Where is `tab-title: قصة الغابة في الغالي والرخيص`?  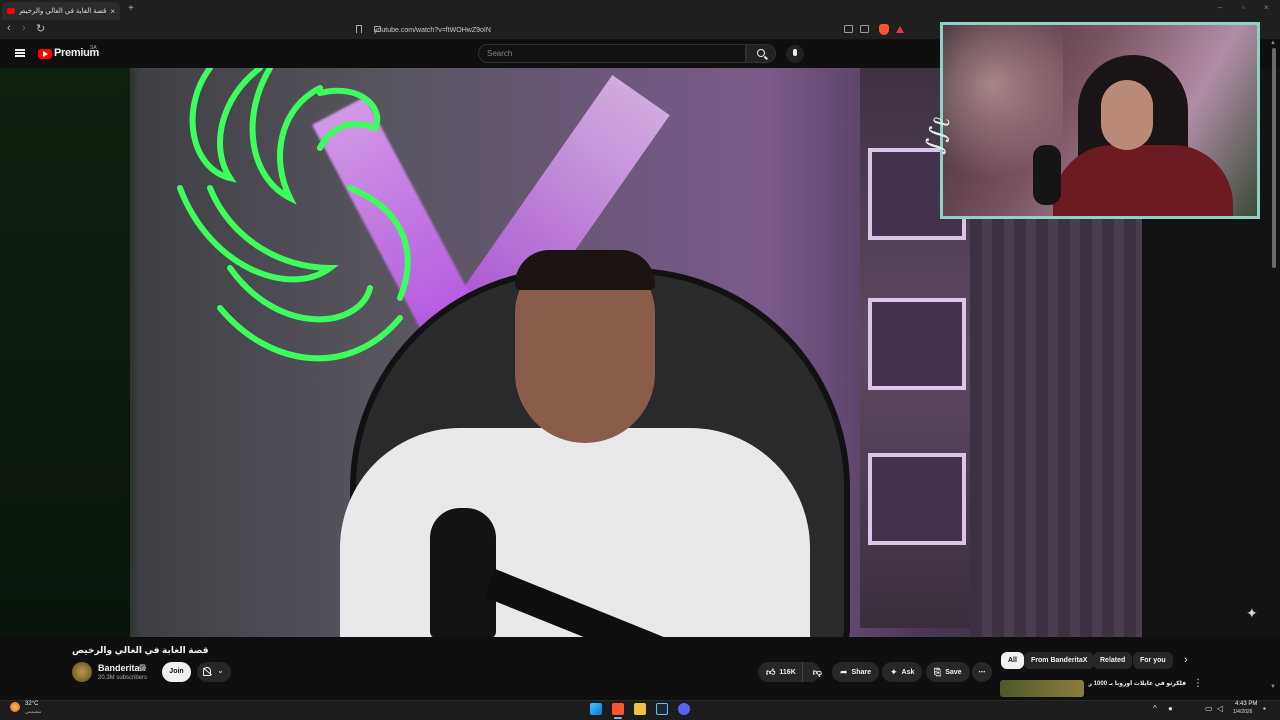 tab-title: قصة الغابة في الغالي والرخيص is located at coordinates (63, 11).